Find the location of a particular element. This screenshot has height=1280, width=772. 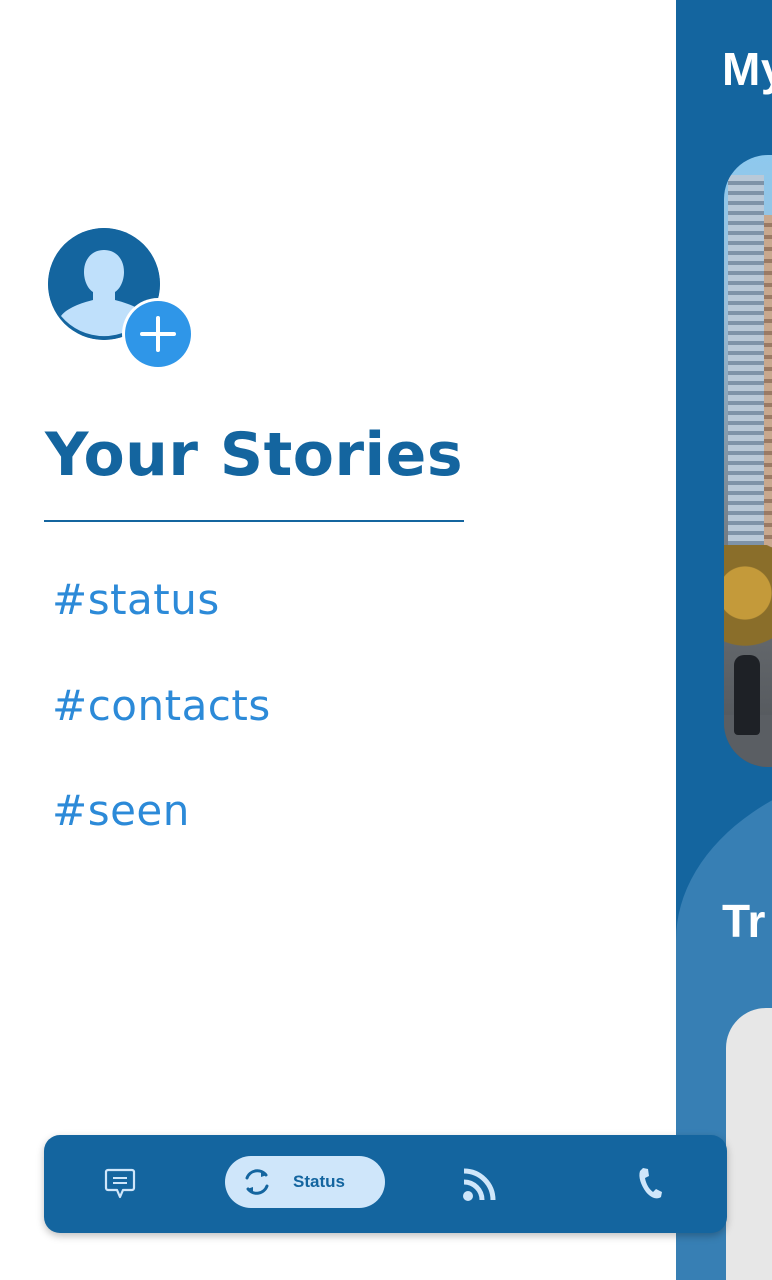

nav-chats-button is located at coordinates (120, 1184).